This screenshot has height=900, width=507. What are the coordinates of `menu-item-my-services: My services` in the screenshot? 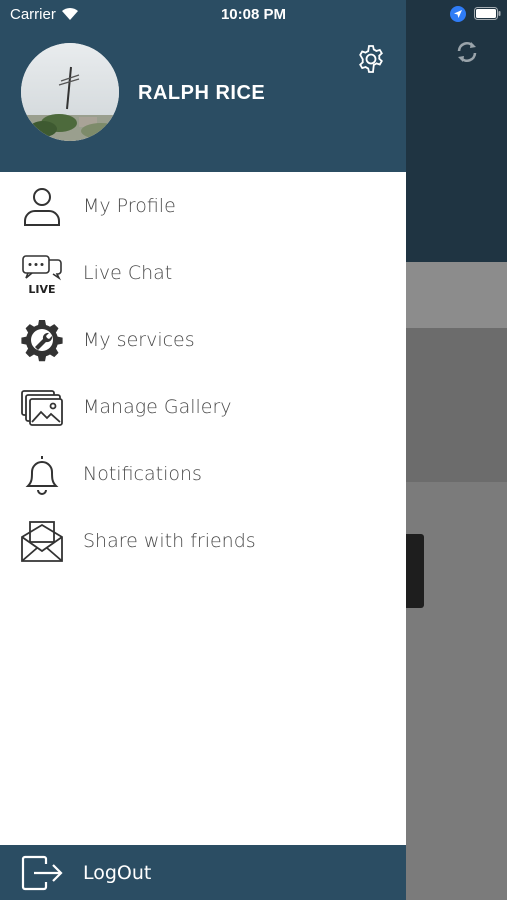 It's located at (203, 339).